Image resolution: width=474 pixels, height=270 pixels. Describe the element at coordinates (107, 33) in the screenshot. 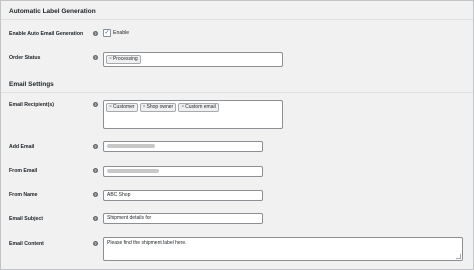

I see `enable-auto-email-checkbox: ✓` at that location.